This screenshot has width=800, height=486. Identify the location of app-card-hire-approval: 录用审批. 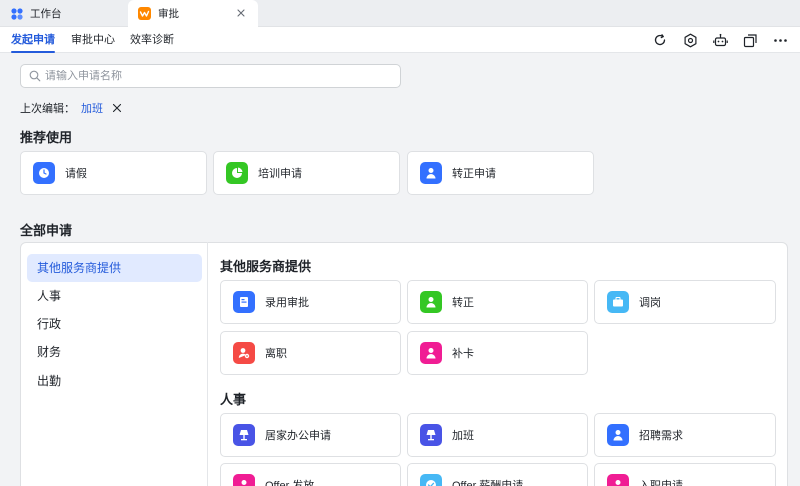
(310, 302).